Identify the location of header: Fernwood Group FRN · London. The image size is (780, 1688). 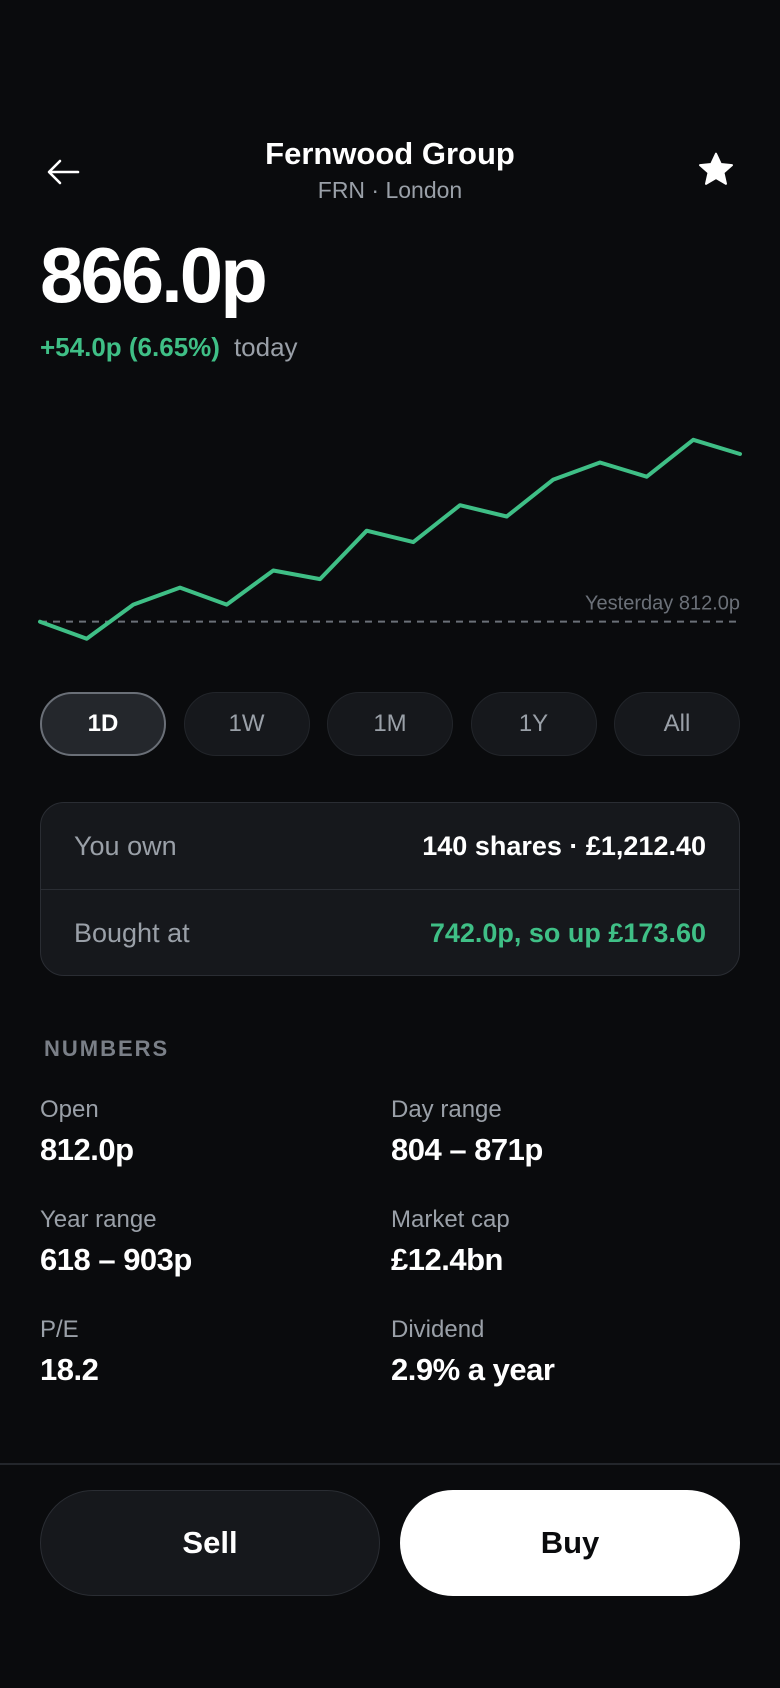
(390, 170).